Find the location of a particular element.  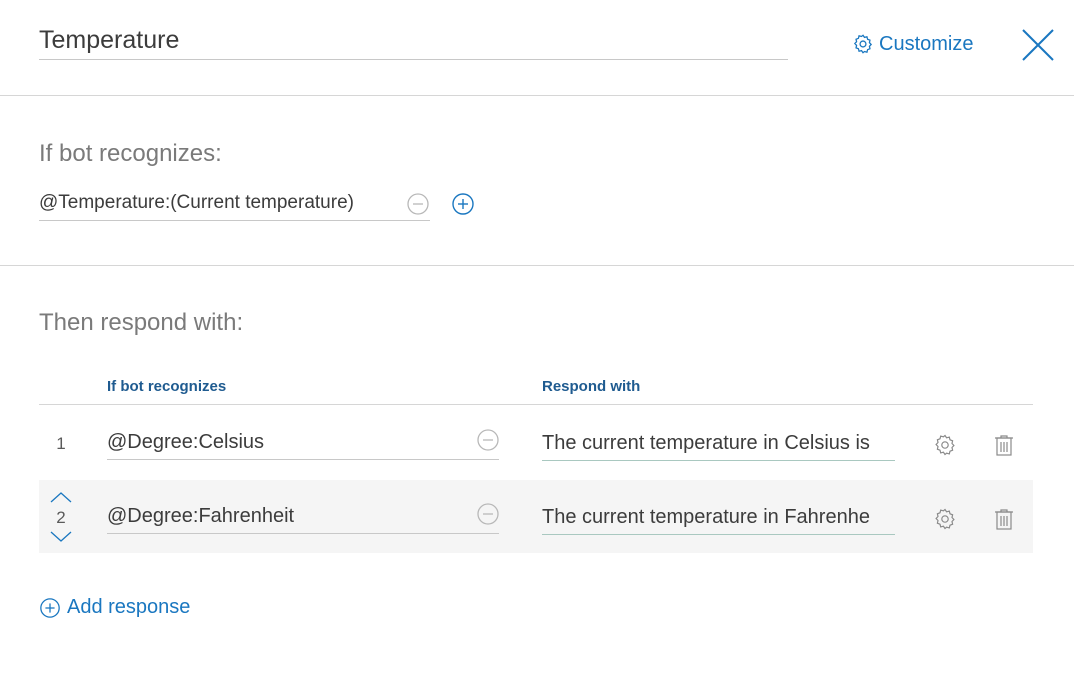

response-heading: Then respond with: is located at coordinates (141, 322).